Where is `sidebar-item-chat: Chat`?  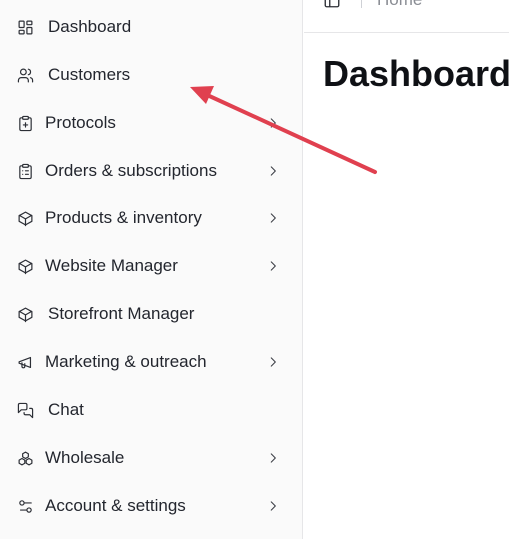
sidebar-item-chat: Chat is located at coordinates (151, 410).